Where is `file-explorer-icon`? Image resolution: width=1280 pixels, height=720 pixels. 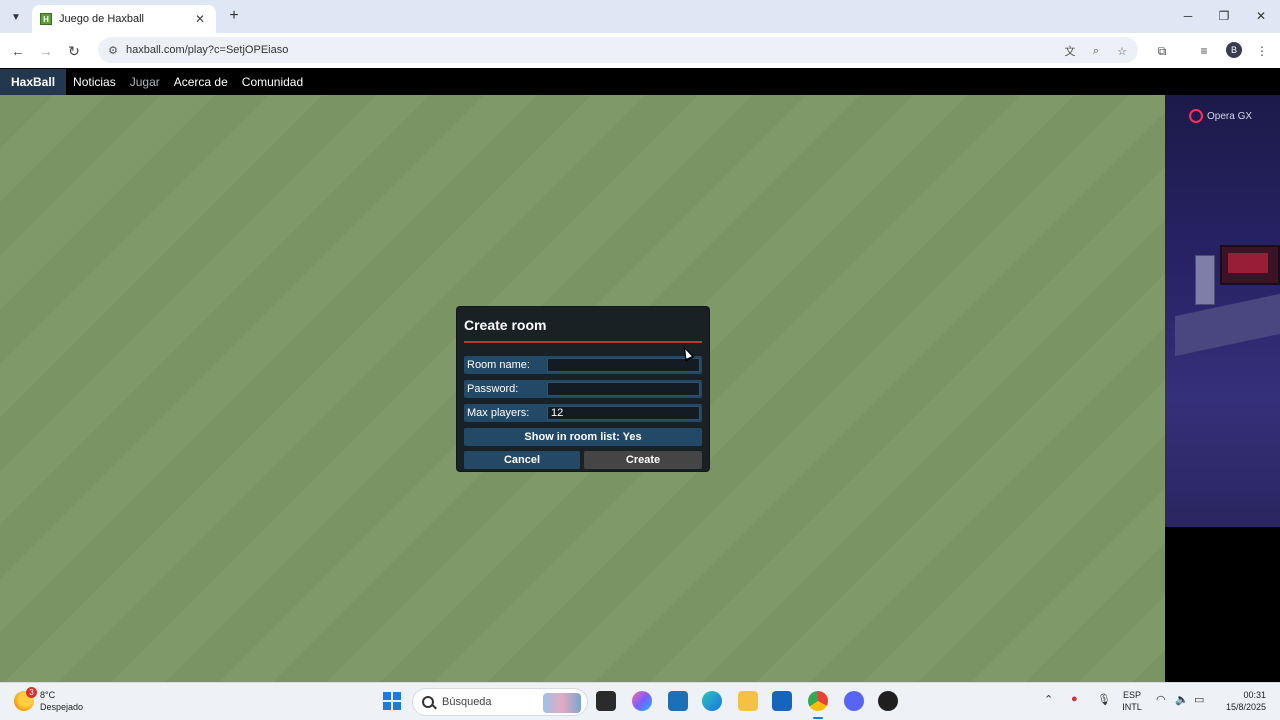
file-explorer-icon is located at coordinates (748, 701).